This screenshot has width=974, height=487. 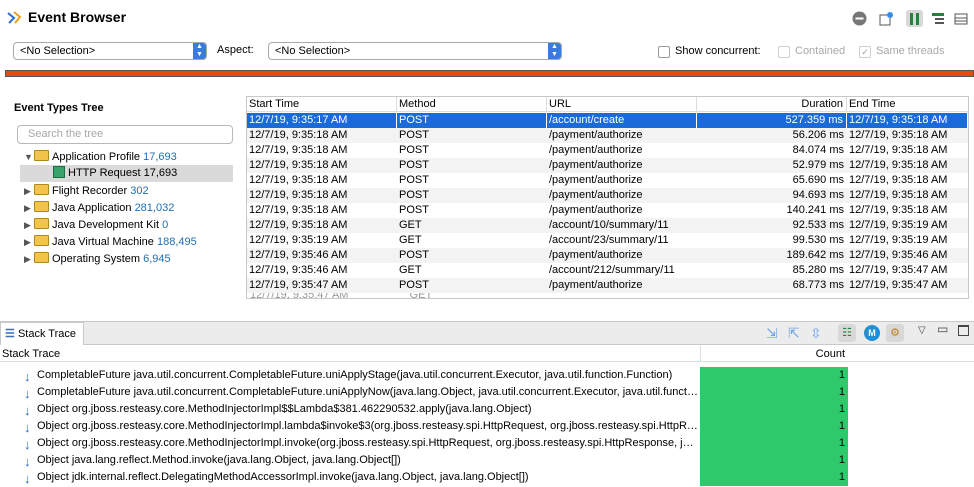 What do you see at coordinates (960, 18) in the screenshot?
I see `table-layout-icon` at bounding box center [960, 18].